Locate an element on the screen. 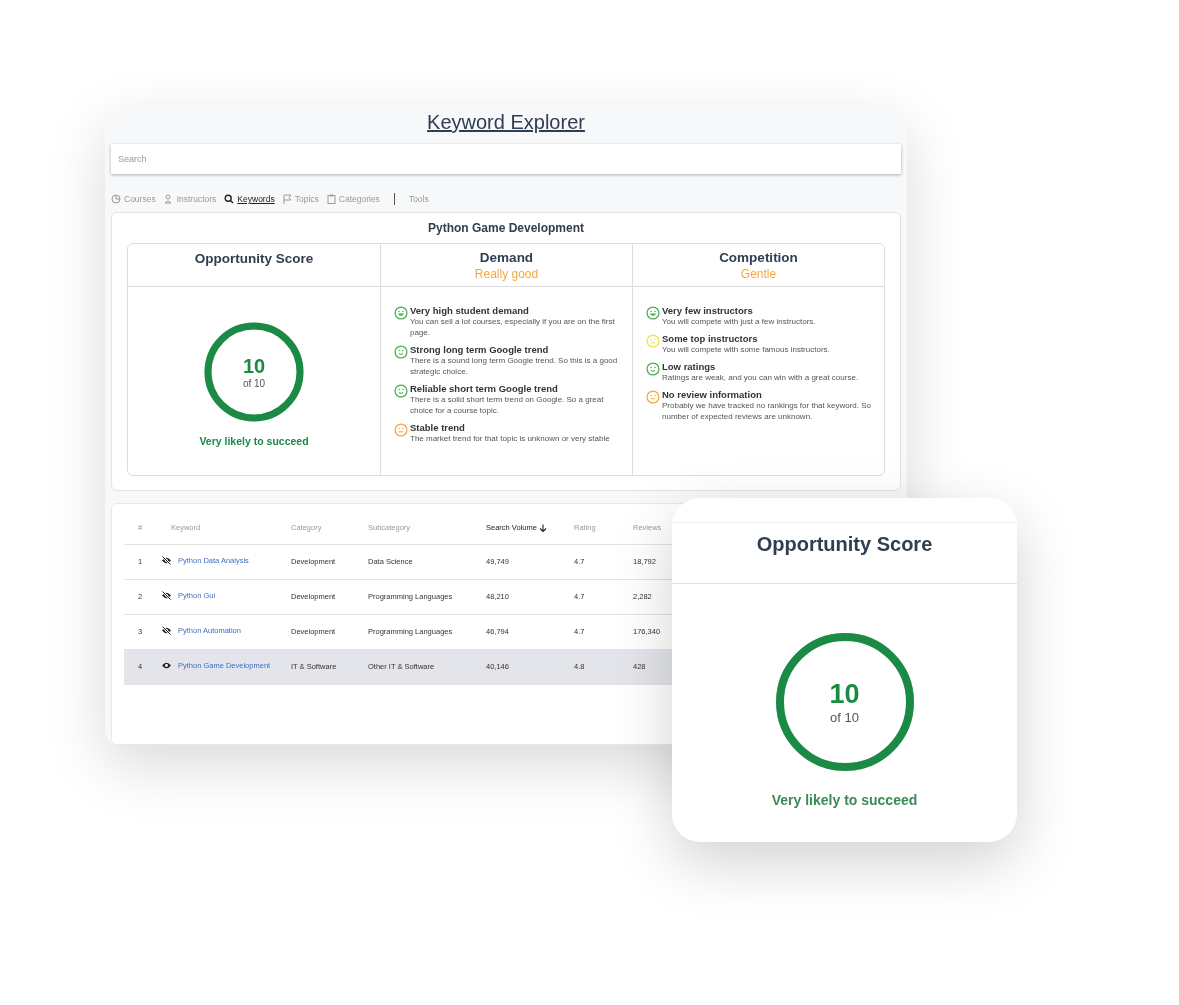 This screenshot has height=1005, width=1179. criterion-title: Some top instructors is located at coordinates (710, 338).